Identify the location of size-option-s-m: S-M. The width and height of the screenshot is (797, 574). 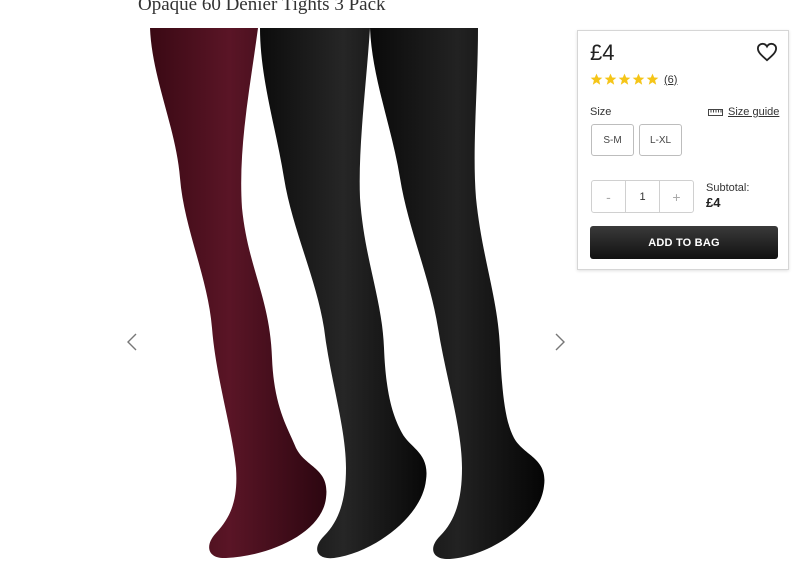
(612, 140).